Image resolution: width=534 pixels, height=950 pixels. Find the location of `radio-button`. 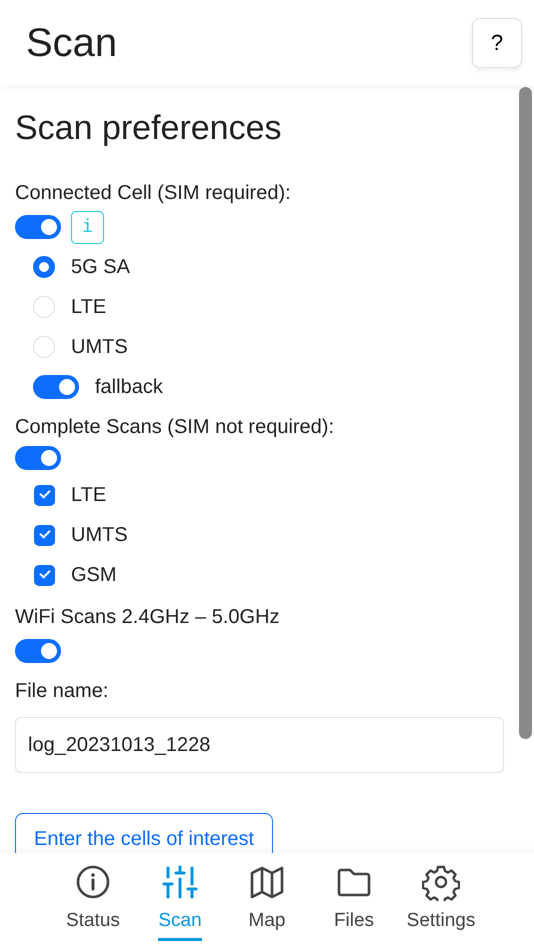

radio-button is located at coordinates (44, 267).